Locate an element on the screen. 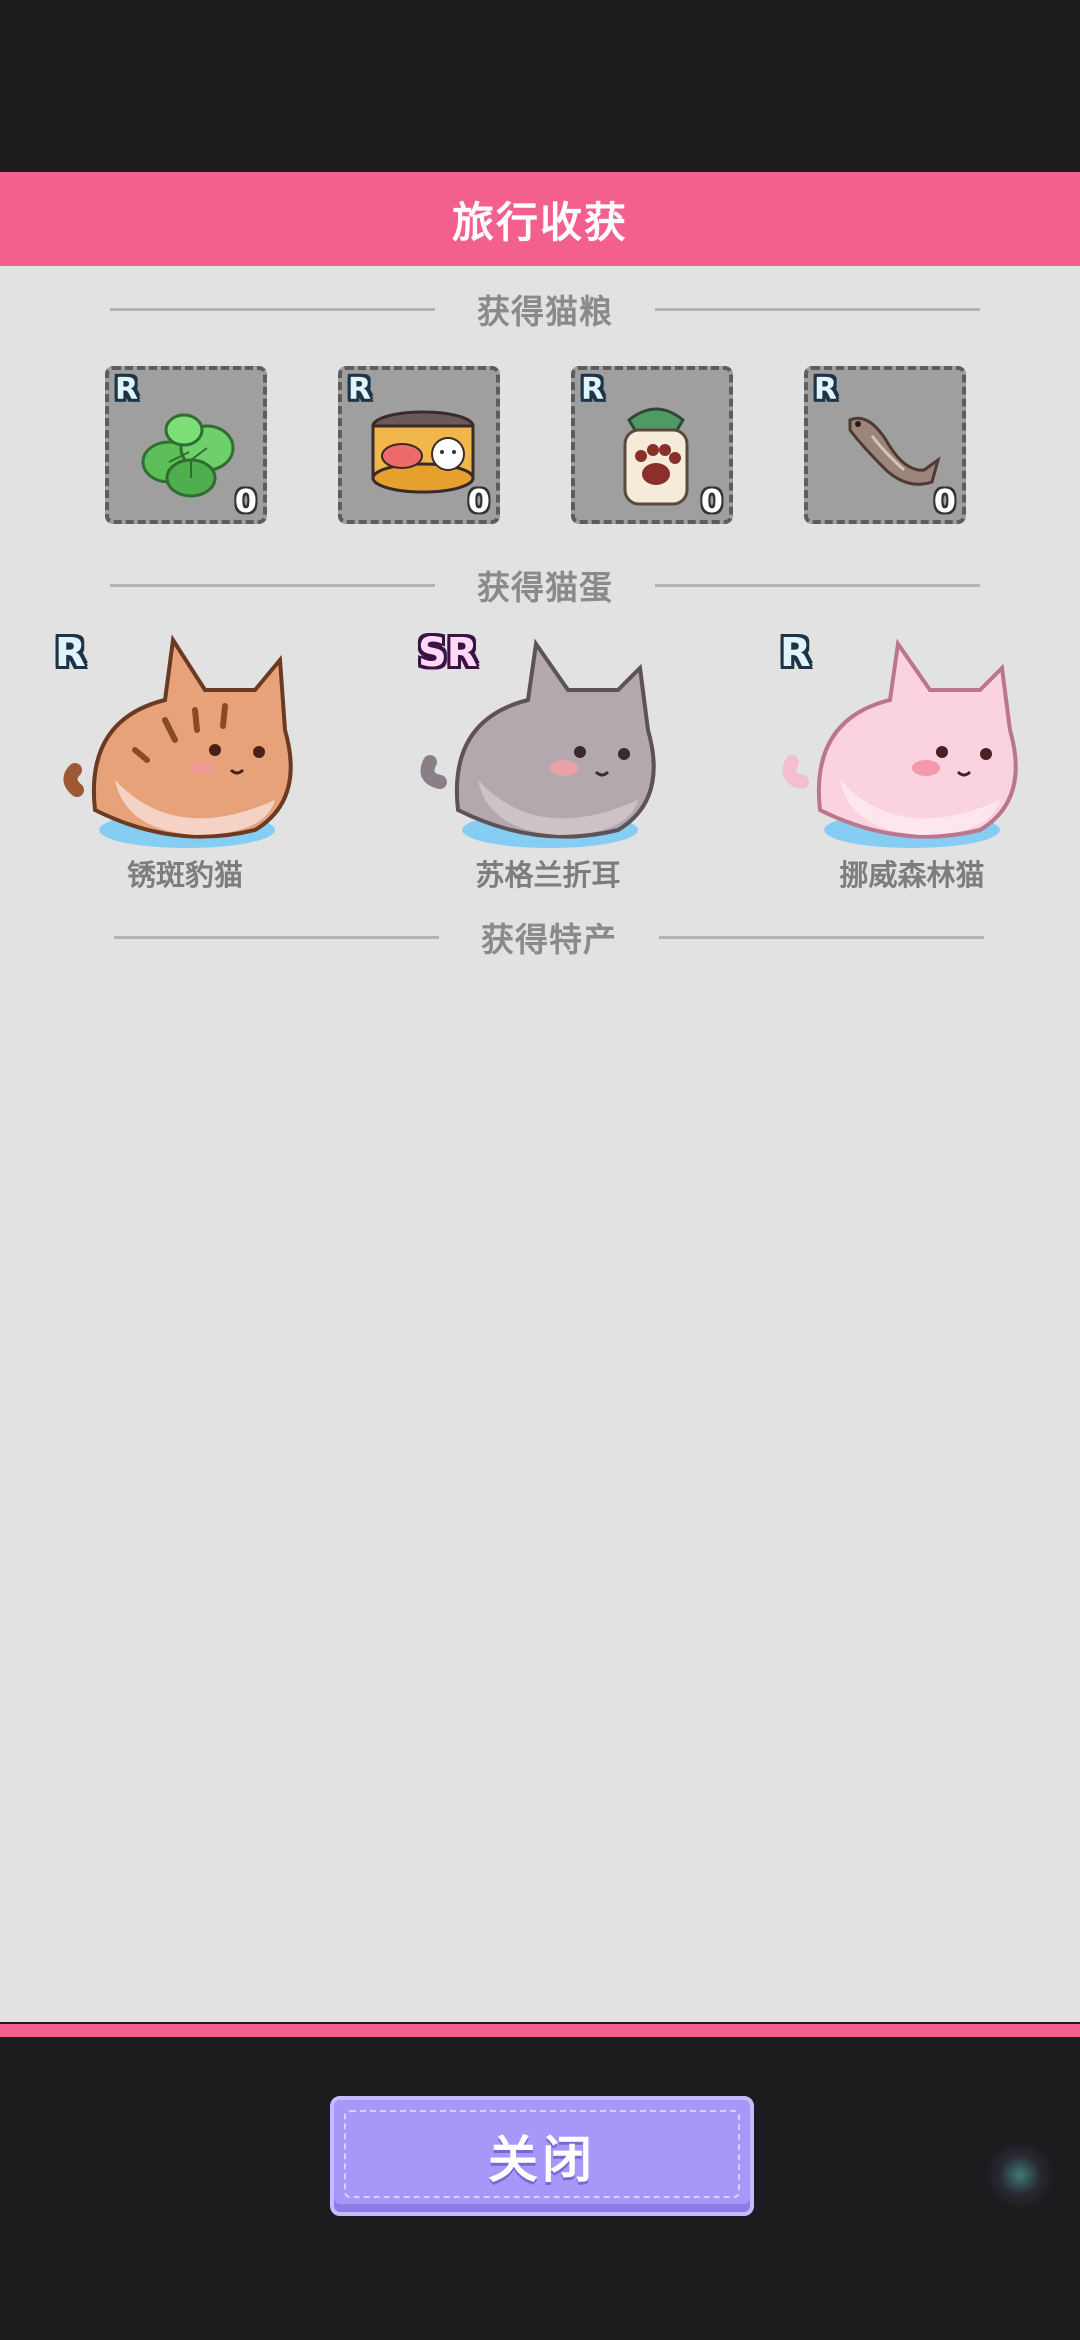 The width and height of the screenshot is (1080, 2340). paw-jar-icon is located at coordinates (656, 456).